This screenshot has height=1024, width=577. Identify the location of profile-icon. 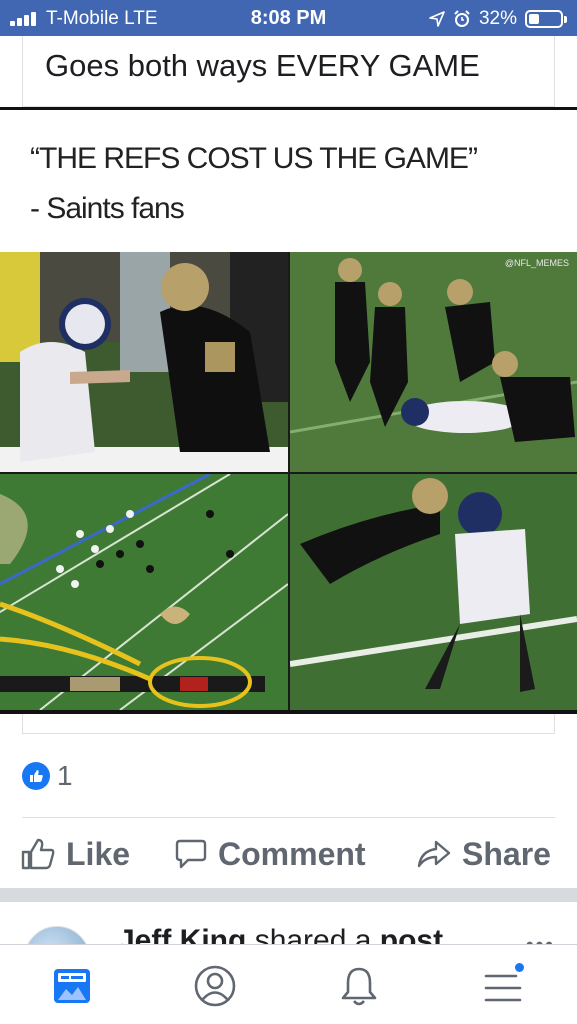
(215, 986).